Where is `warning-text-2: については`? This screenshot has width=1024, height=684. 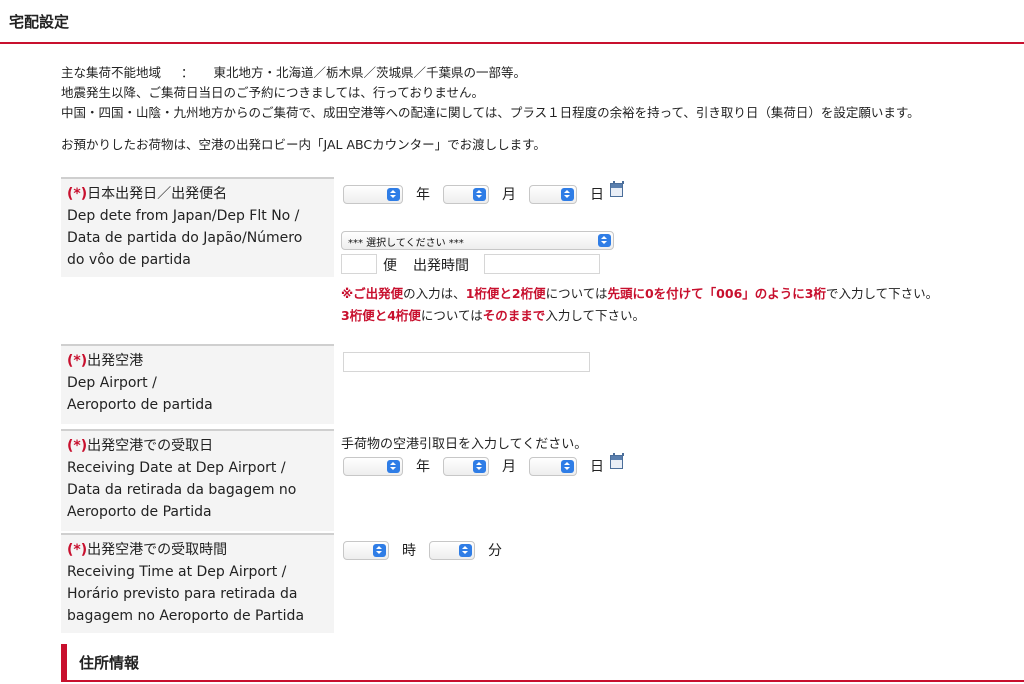 warning-text-2: については is located at coordinates (576, 293).